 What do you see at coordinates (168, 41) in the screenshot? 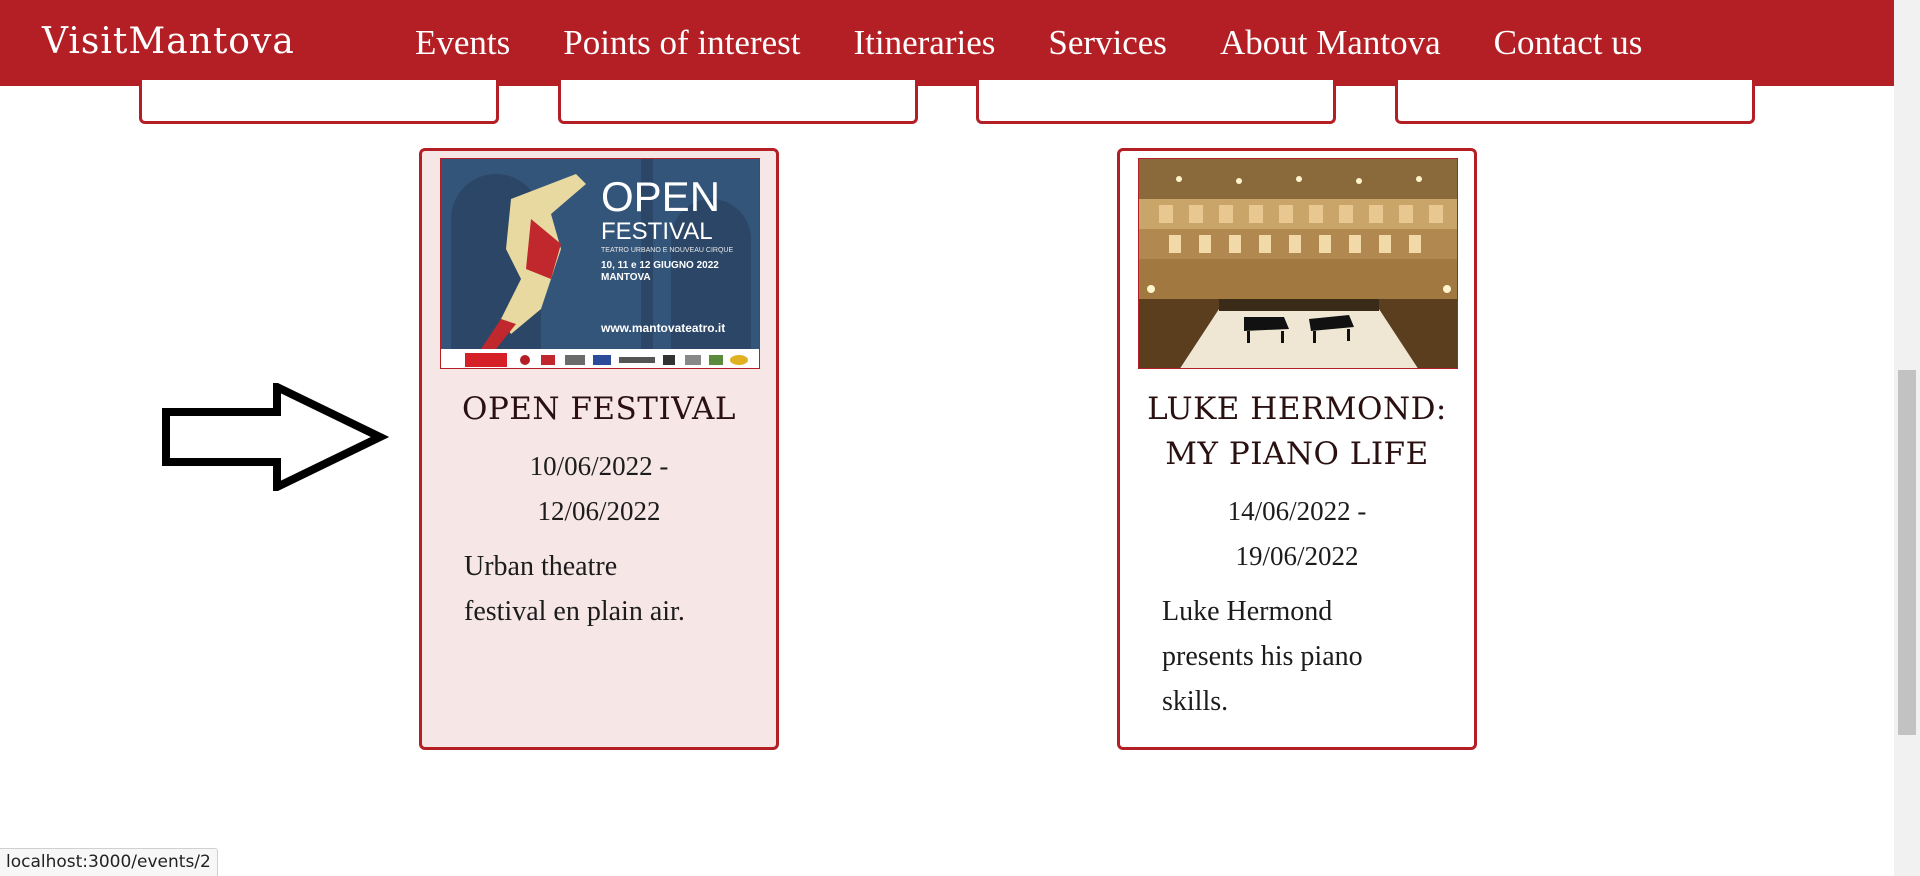
I see `site-logo: VisitMantova` at bounding box center [168, 41].